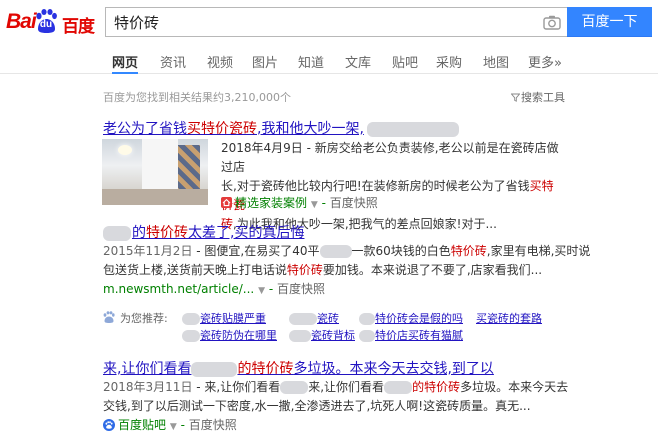  What do you see at coordinates (195, 270) in the screenshot?
I see `abstract-text: 包送货上楼,送货前天晚上打电话说` at bounding box center [195, 270].